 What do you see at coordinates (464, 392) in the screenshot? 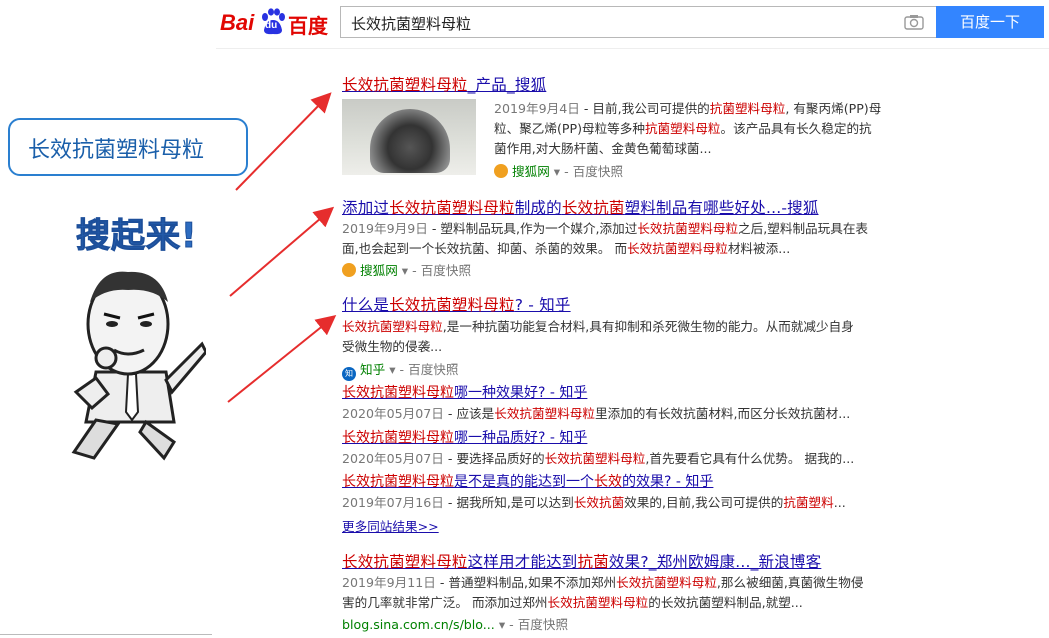
I see `sub-result-1-title: 长效抗菌塑料母粒哪一种效果好? - 知乎` at bounding box center [464, 392].